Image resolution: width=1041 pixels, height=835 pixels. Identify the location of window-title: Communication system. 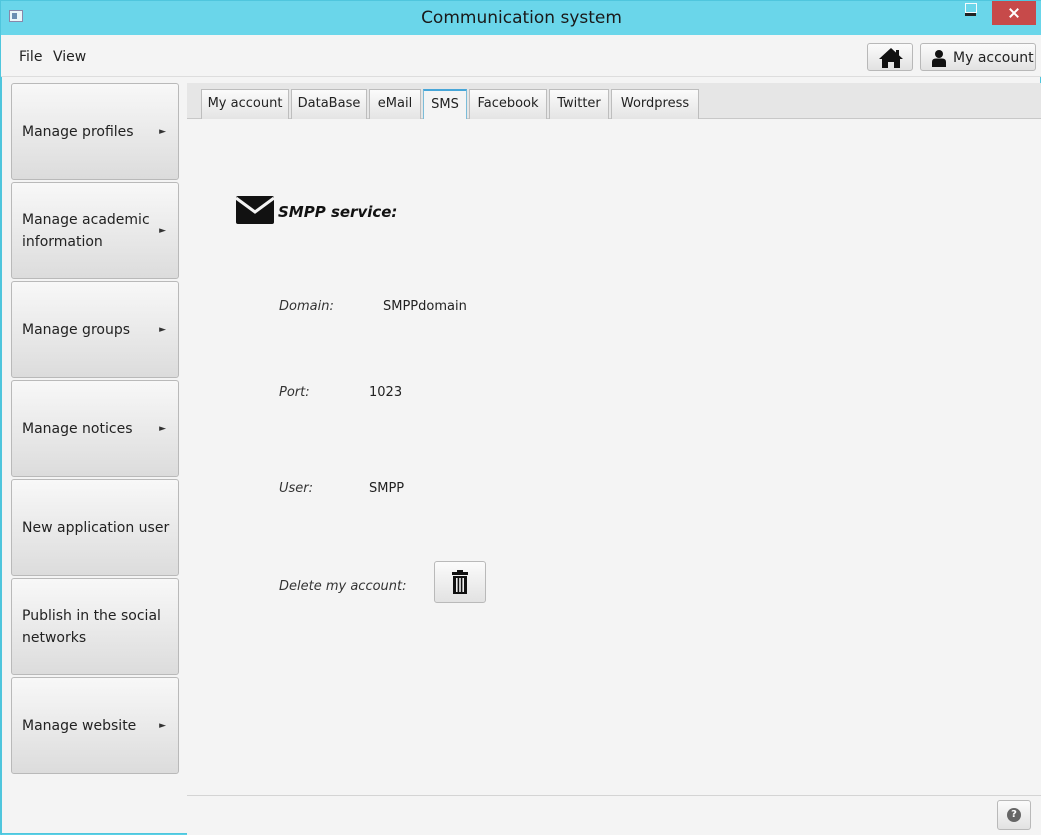
(521, 18).